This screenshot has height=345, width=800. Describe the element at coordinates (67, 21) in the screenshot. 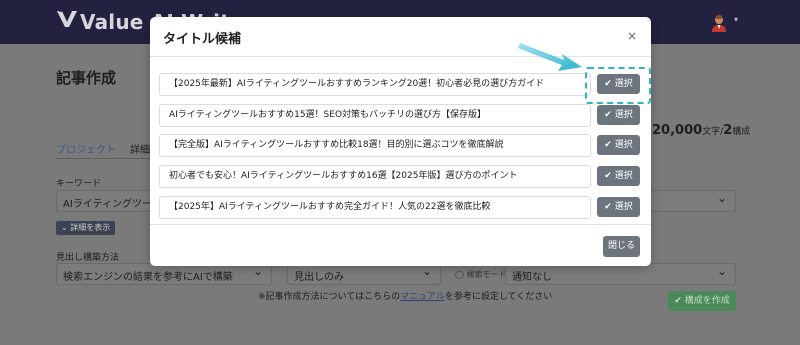

I see `logo-mark-icon` at that location.